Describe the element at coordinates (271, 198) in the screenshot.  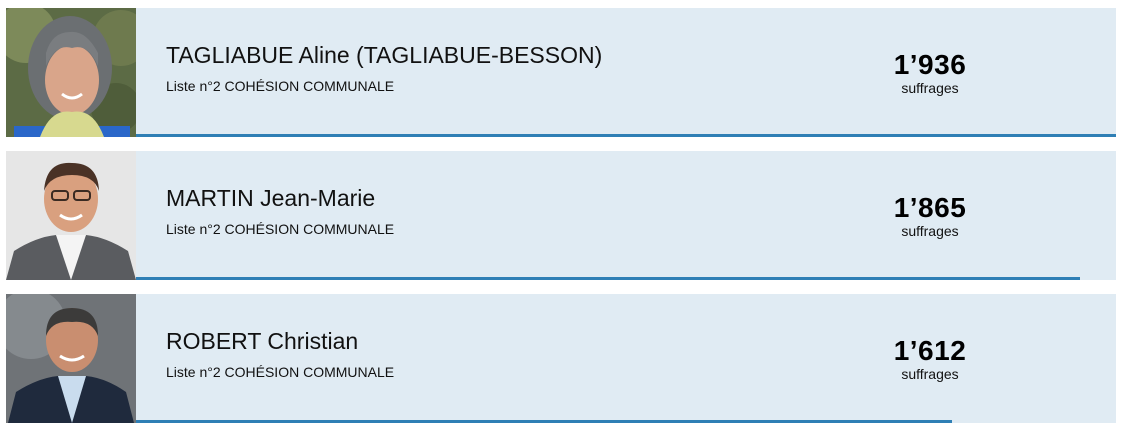
I see `candidate-name: MARTIN Jean-Marie` at that location.